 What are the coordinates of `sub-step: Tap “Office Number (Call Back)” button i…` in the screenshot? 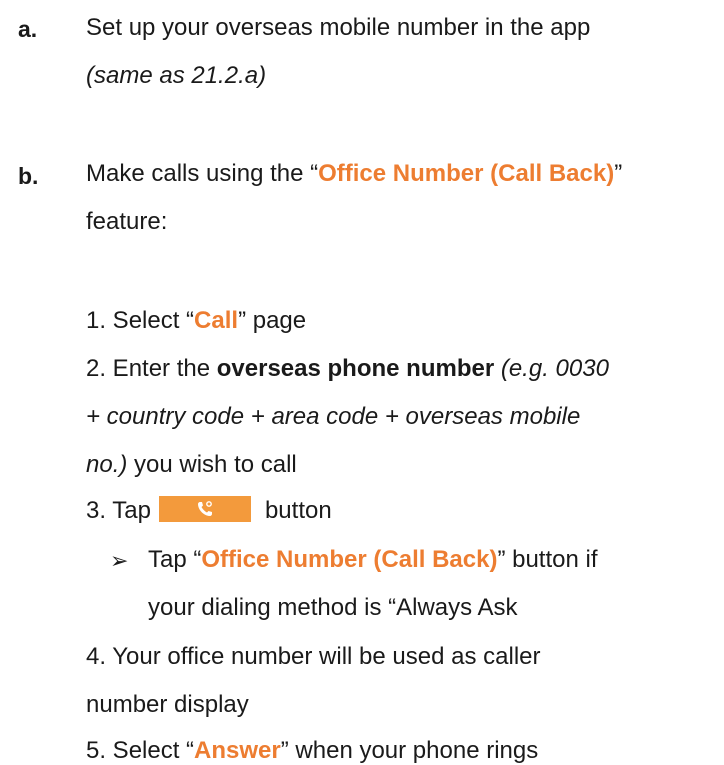 It's located at (373, 560).